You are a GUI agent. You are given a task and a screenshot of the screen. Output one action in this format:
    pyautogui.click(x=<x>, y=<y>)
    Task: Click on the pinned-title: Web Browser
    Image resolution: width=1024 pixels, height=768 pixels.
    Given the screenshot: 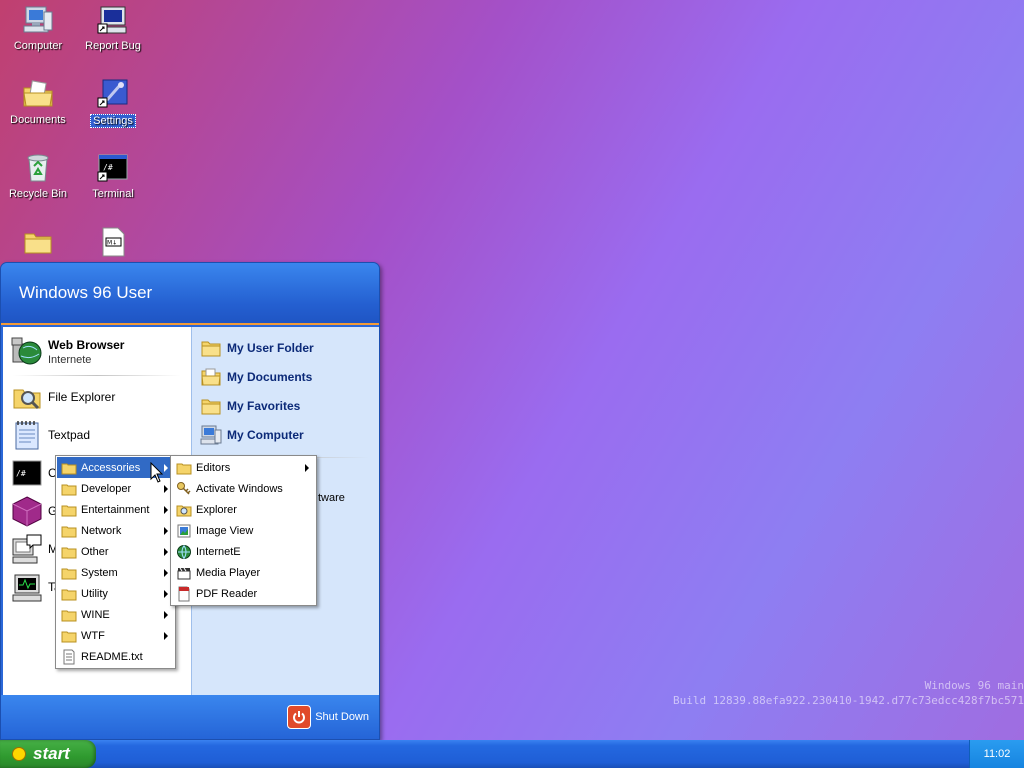 What is the action you would take?
    pyautogui.click(x=86, y=345)
    